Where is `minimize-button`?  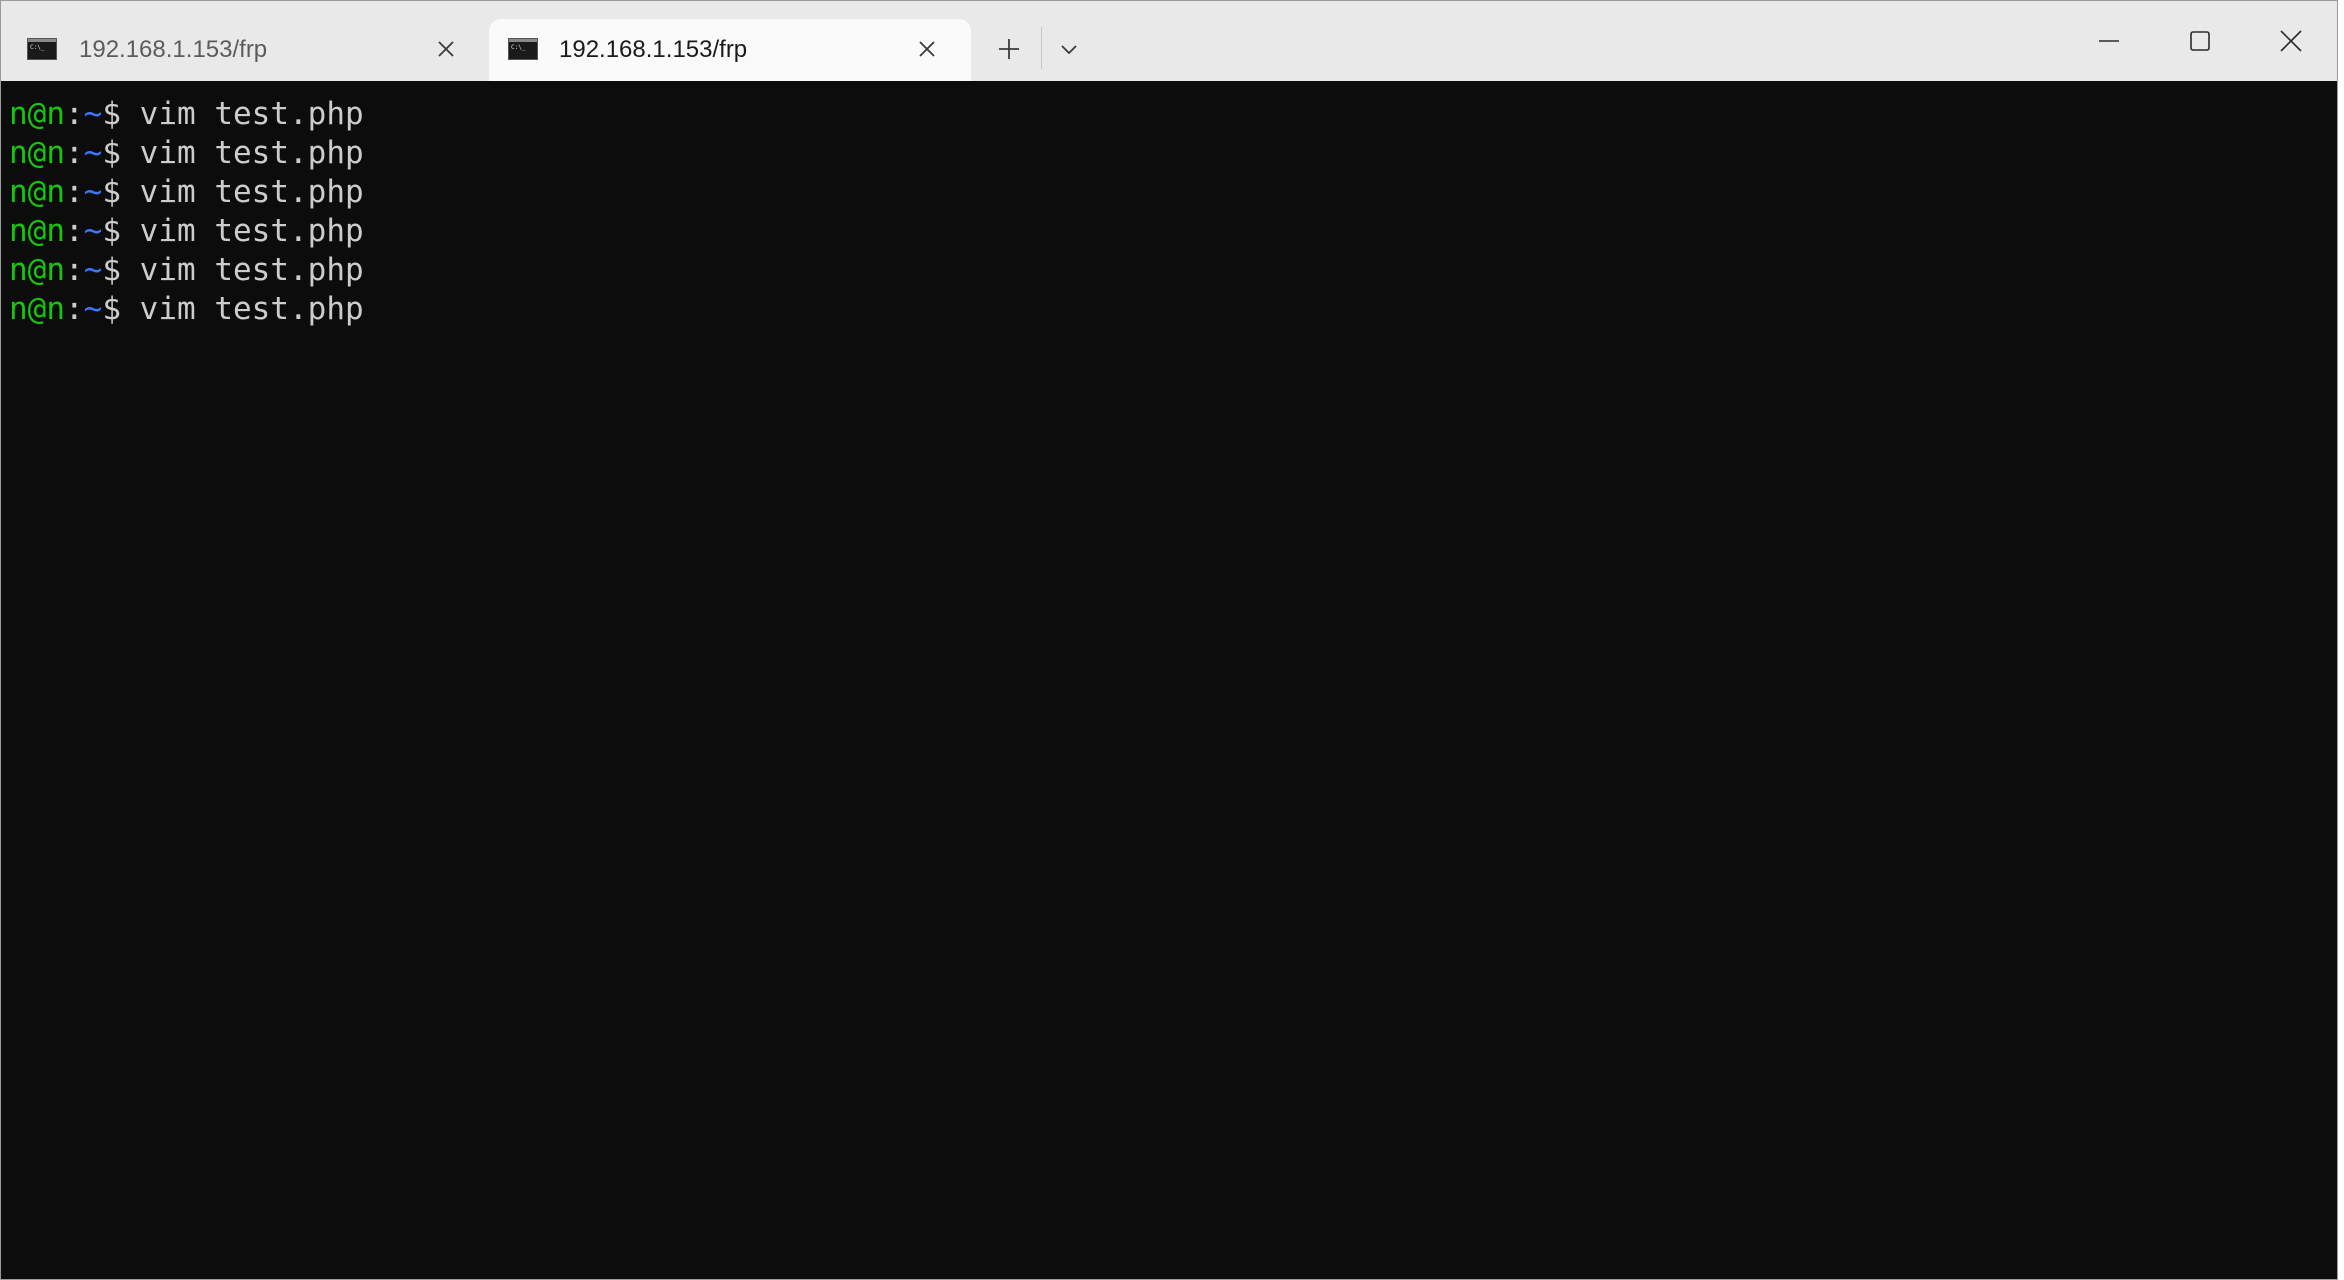 minimize-button is located at coordinates (2109, 41).